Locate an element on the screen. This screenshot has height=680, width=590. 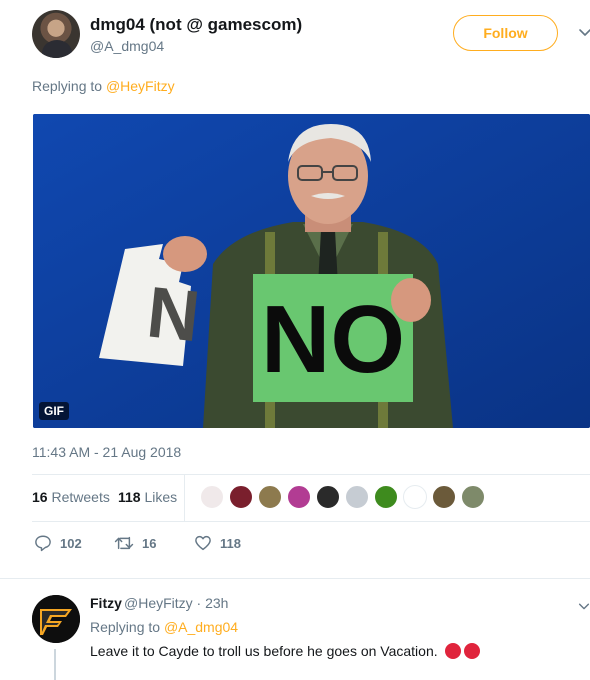
heart-icon is located at coordinates (203, 543).